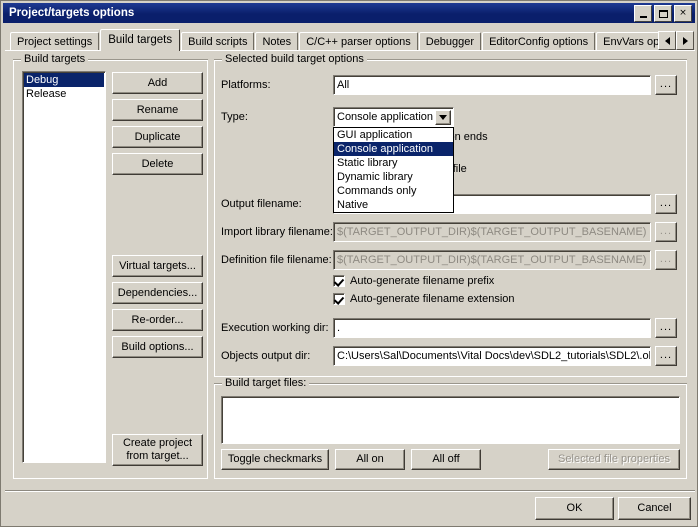  I want to click on option-dynamic-library: Dynamic library, so click(393, 177).